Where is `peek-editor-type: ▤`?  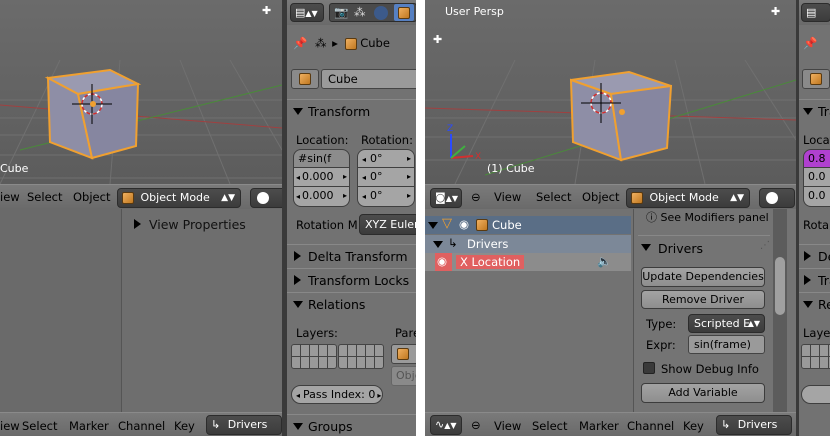
peek-editor-type: ▤ is located at coordinates (815, 12).